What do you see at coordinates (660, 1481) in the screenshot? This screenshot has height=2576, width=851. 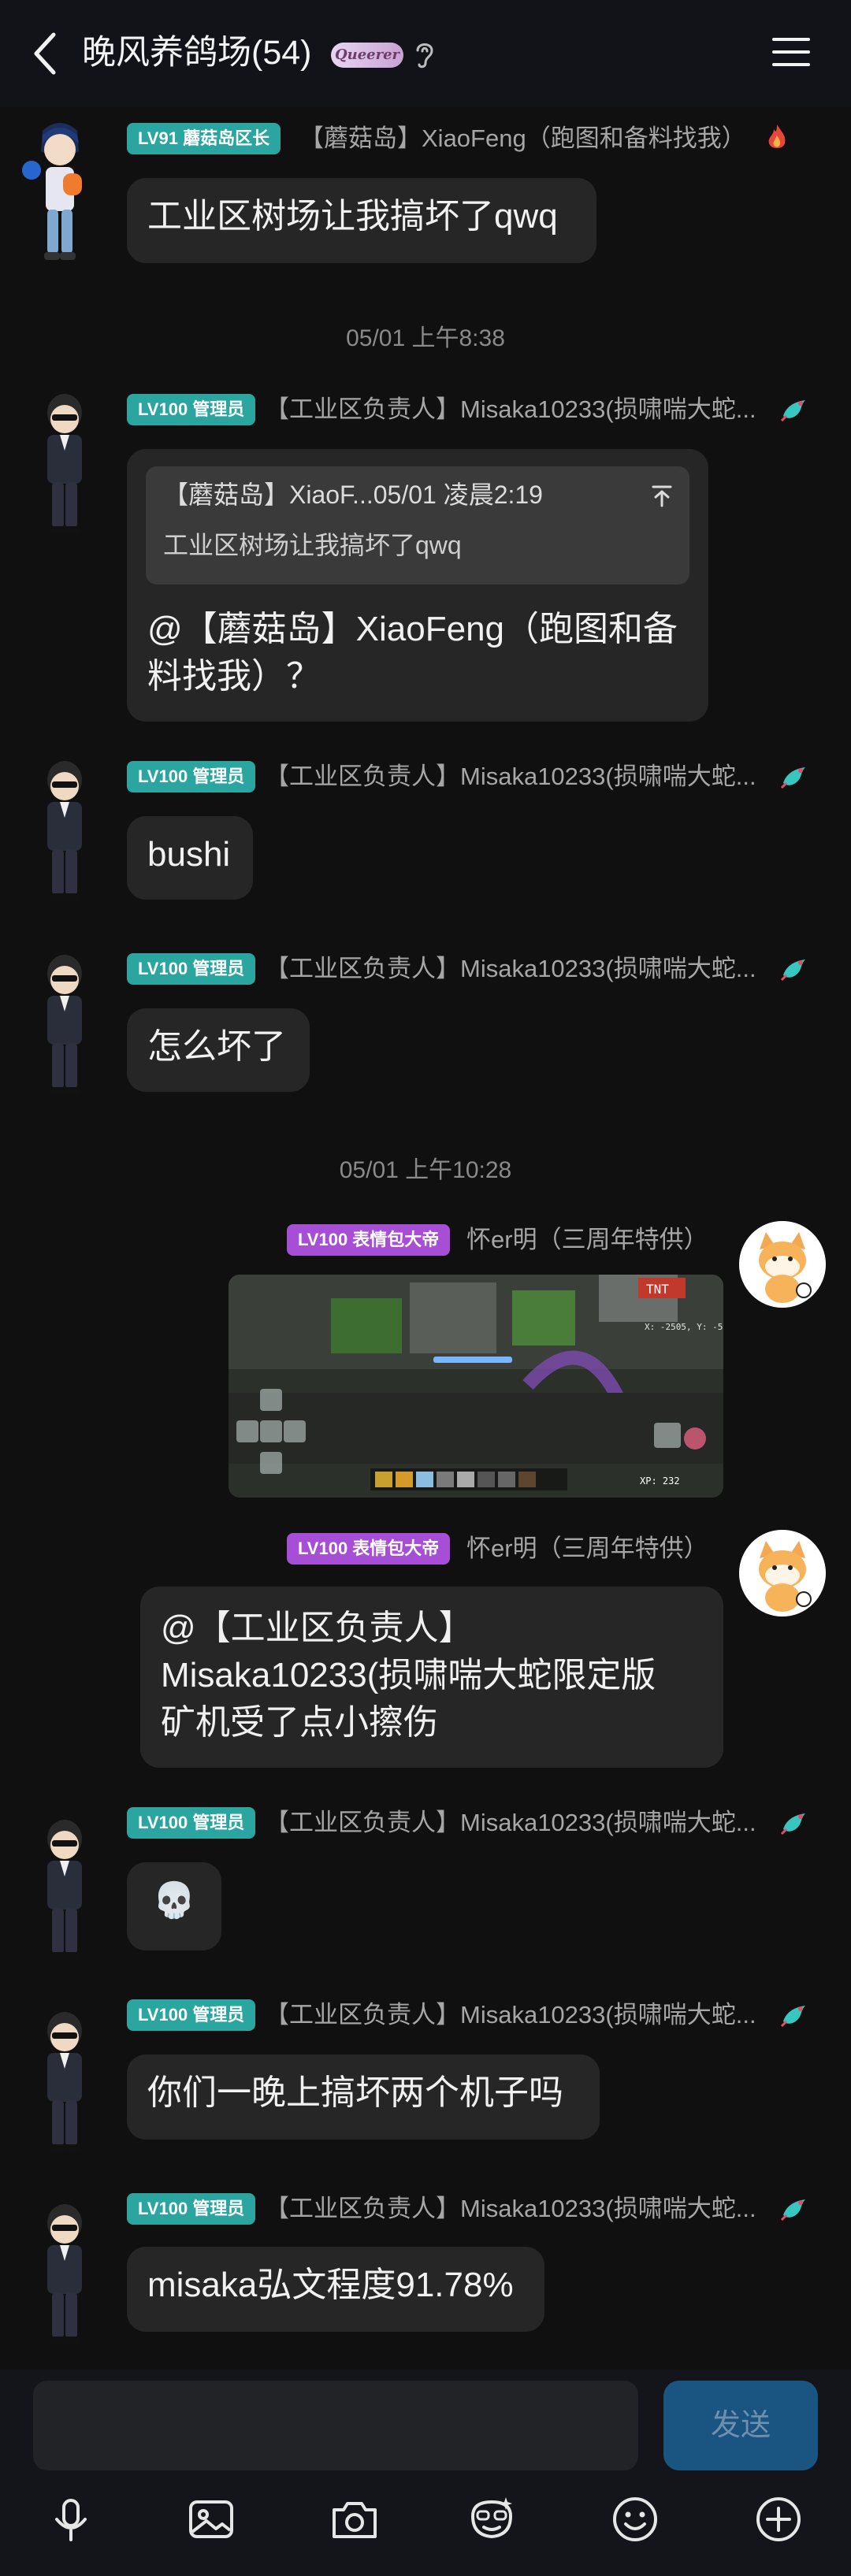 I see `xp-readout: XP: 232` at bounding box center [660, 1481].